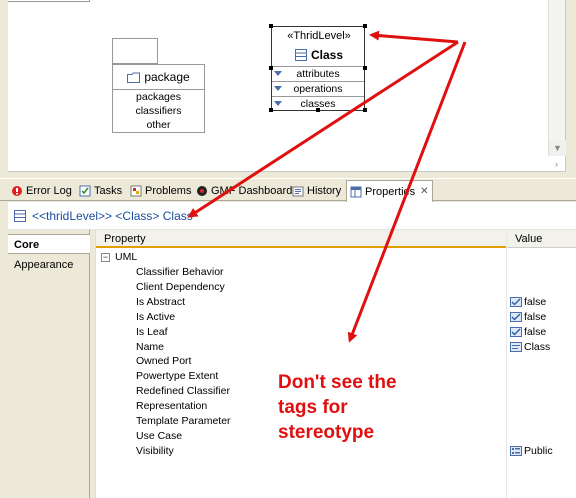 The width and height of the screenshot is (576, 498). I want to click on tab-history: History, so click(316, 191).